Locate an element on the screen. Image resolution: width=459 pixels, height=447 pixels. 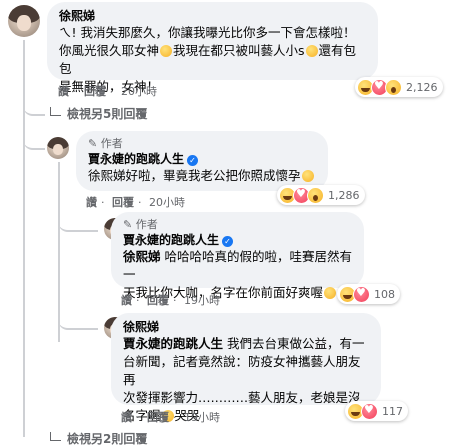
mention-tag: 賈永婕的跑跳人生 is located at coordinates (173, 343).